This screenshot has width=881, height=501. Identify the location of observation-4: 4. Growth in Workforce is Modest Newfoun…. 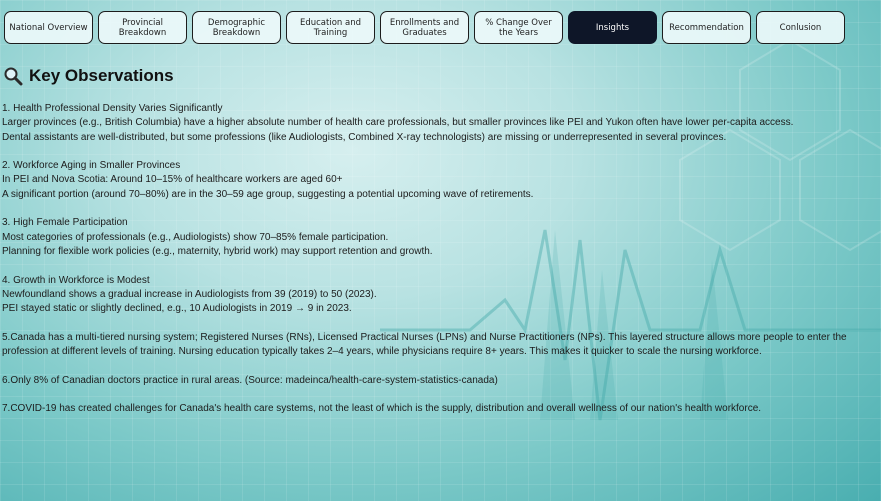
(435, 295).